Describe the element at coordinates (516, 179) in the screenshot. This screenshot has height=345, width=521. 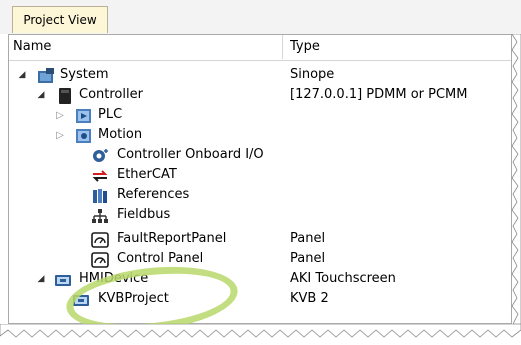
I see `torn-edge-right` at that location.